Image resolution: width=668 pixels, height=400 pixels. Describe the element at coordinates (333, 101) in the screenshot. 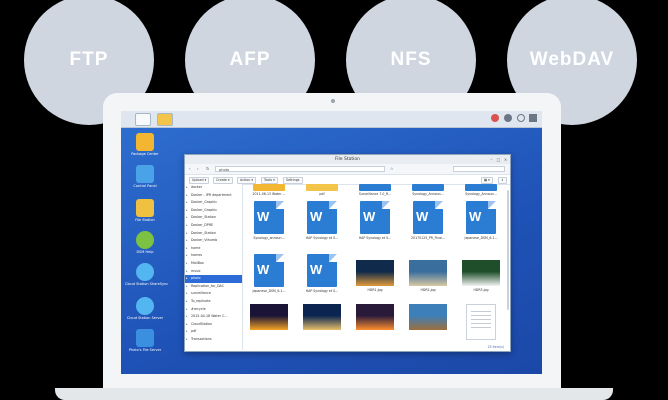

I see `camera-icon` at that location.